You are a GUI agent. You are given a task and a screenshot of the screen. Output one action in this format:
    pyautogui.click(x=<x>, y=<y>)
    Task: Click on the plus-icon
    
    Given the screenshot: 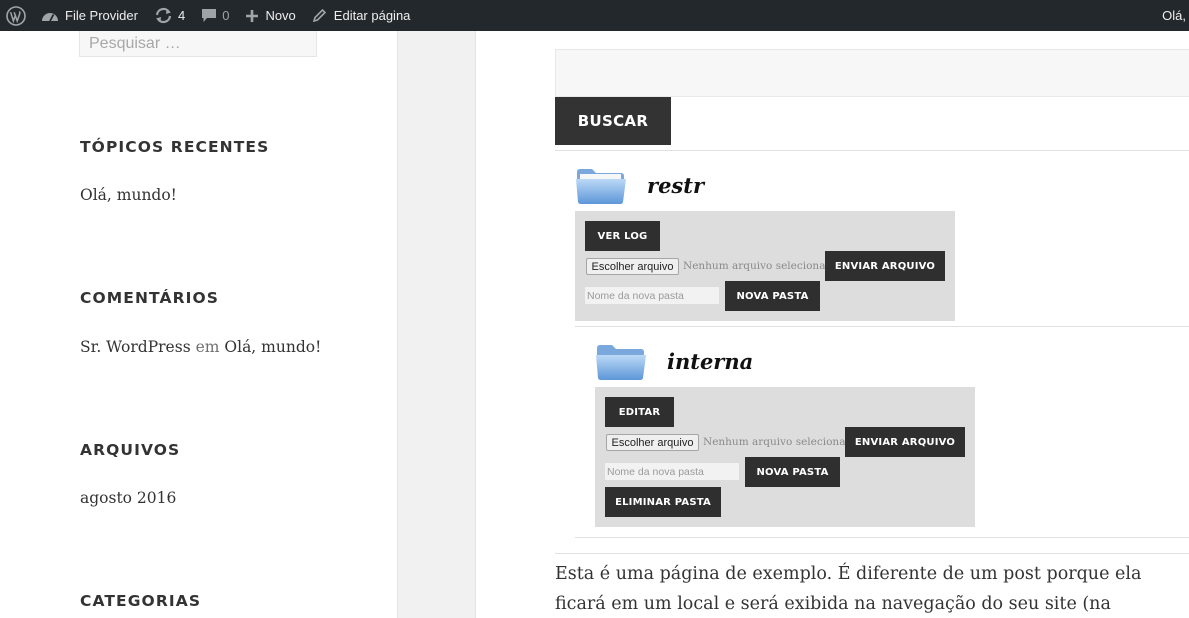 What is the action you would take?
    pyautogui.click(x=252, y=15)
    